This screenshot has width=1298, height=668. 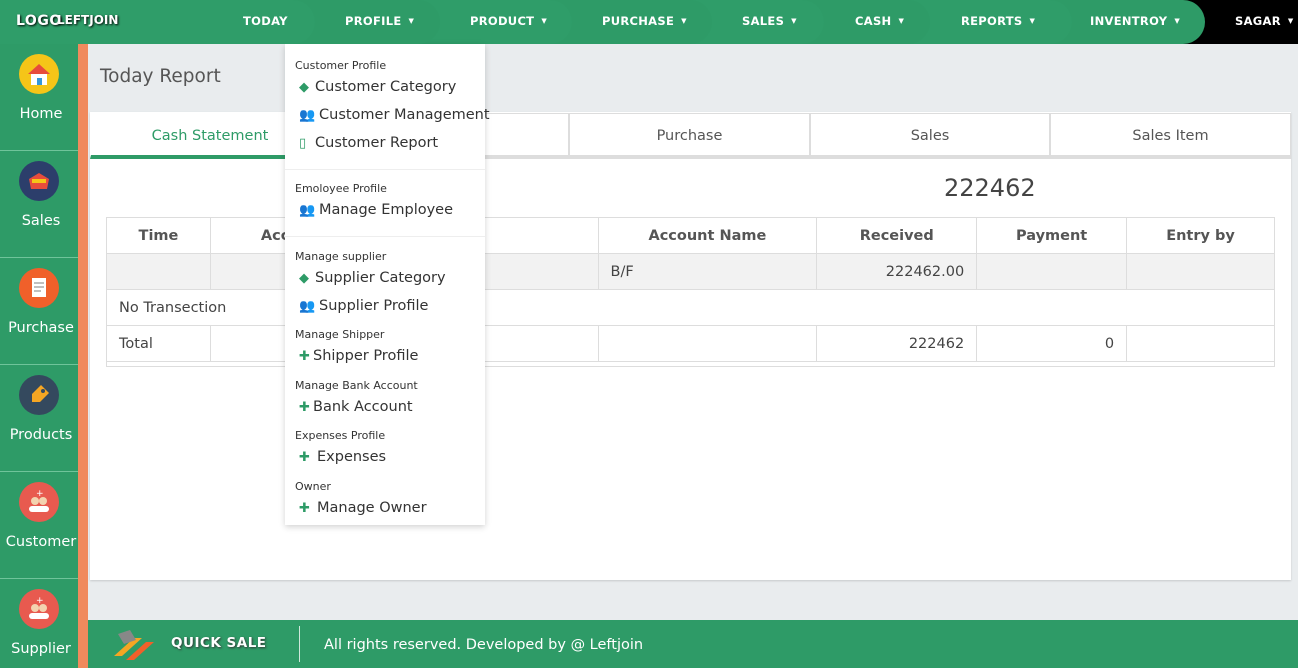 What do you see at coordinates (41, 114) in the screenshot?
I see `sidebar-item-label: Home` at bounding box center [41, 114].